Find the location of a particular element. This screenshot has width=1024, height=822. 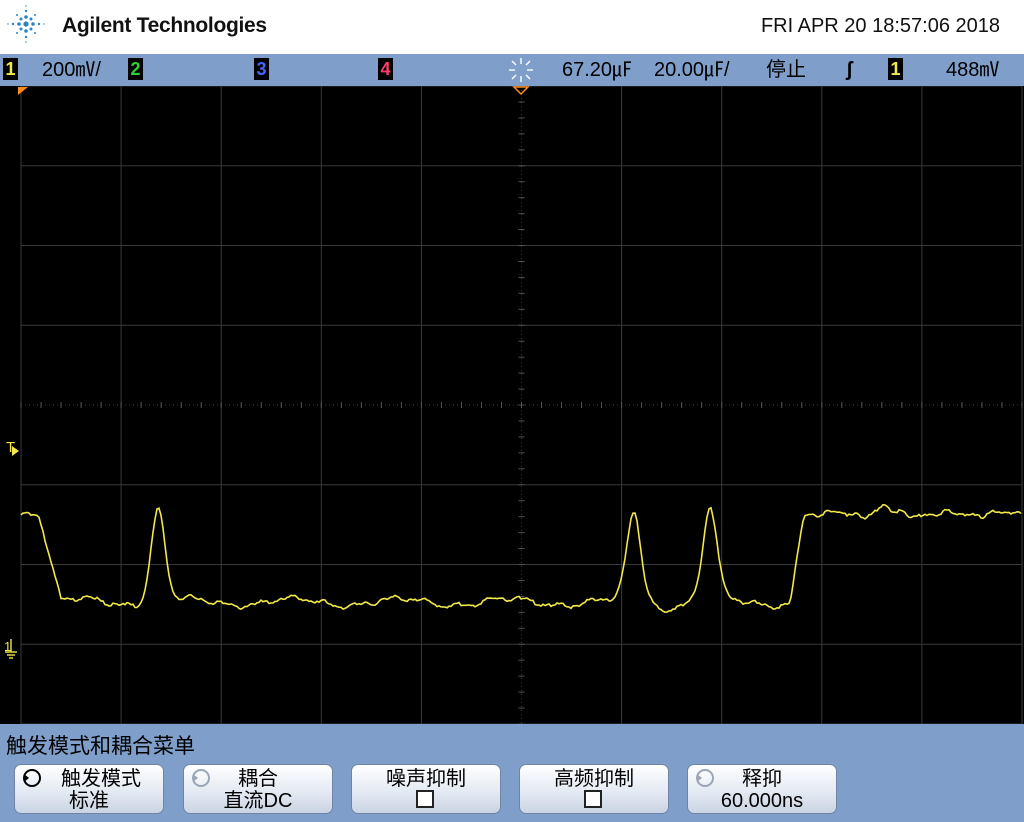

date-time: FRI APR 20 18:57:06 2018 is located at coordinates (880, 26).